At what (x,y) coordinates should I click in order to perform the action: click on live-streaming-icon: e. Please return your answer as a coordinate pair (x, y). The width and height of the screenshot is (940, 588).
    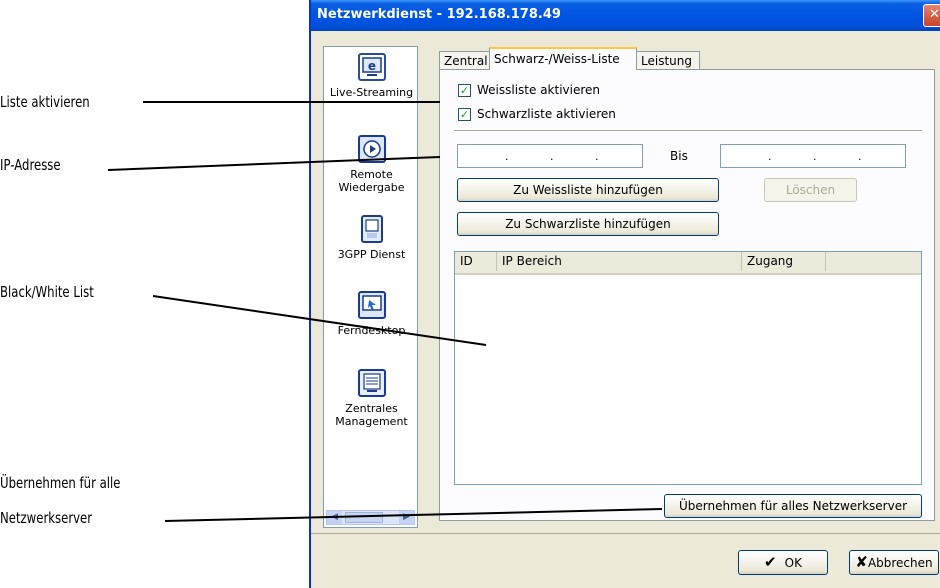
    Looking at the image, I should click on (371, 67).